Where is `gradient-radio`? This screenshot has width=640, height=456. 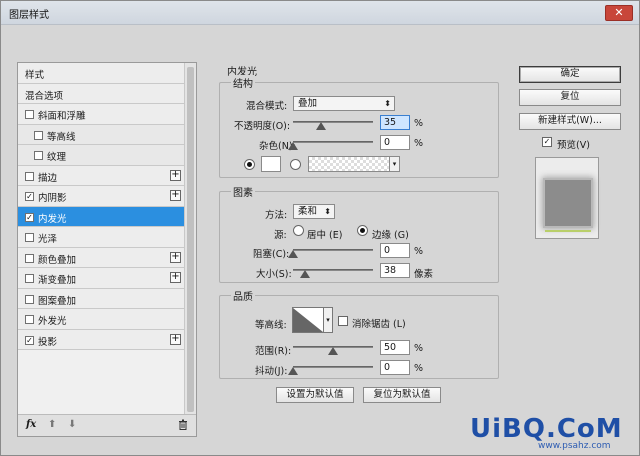
gradient-radio is located at coordinates (295, 164).